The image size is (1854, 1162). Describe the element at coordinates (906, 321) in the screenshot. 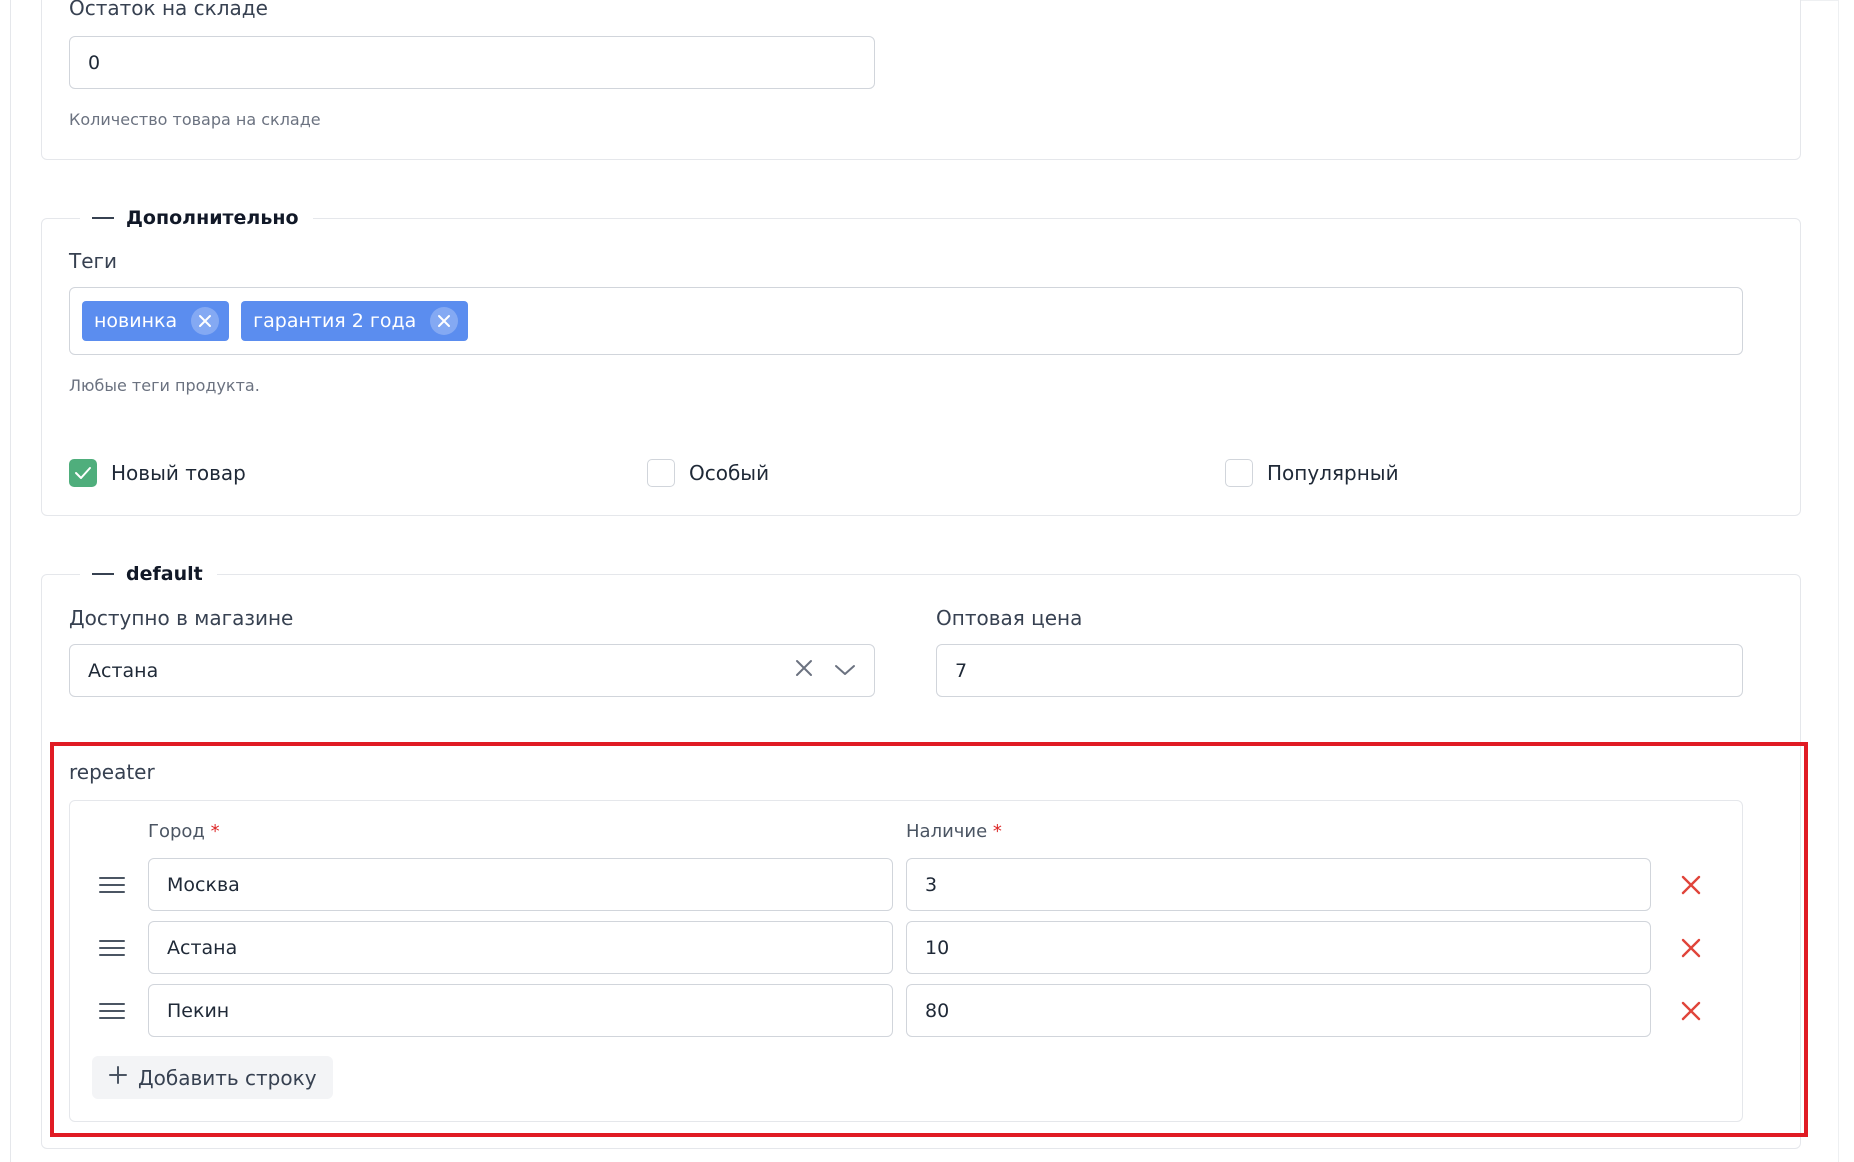

I see `tags-input: новинка гарантия 2 года` at that location.